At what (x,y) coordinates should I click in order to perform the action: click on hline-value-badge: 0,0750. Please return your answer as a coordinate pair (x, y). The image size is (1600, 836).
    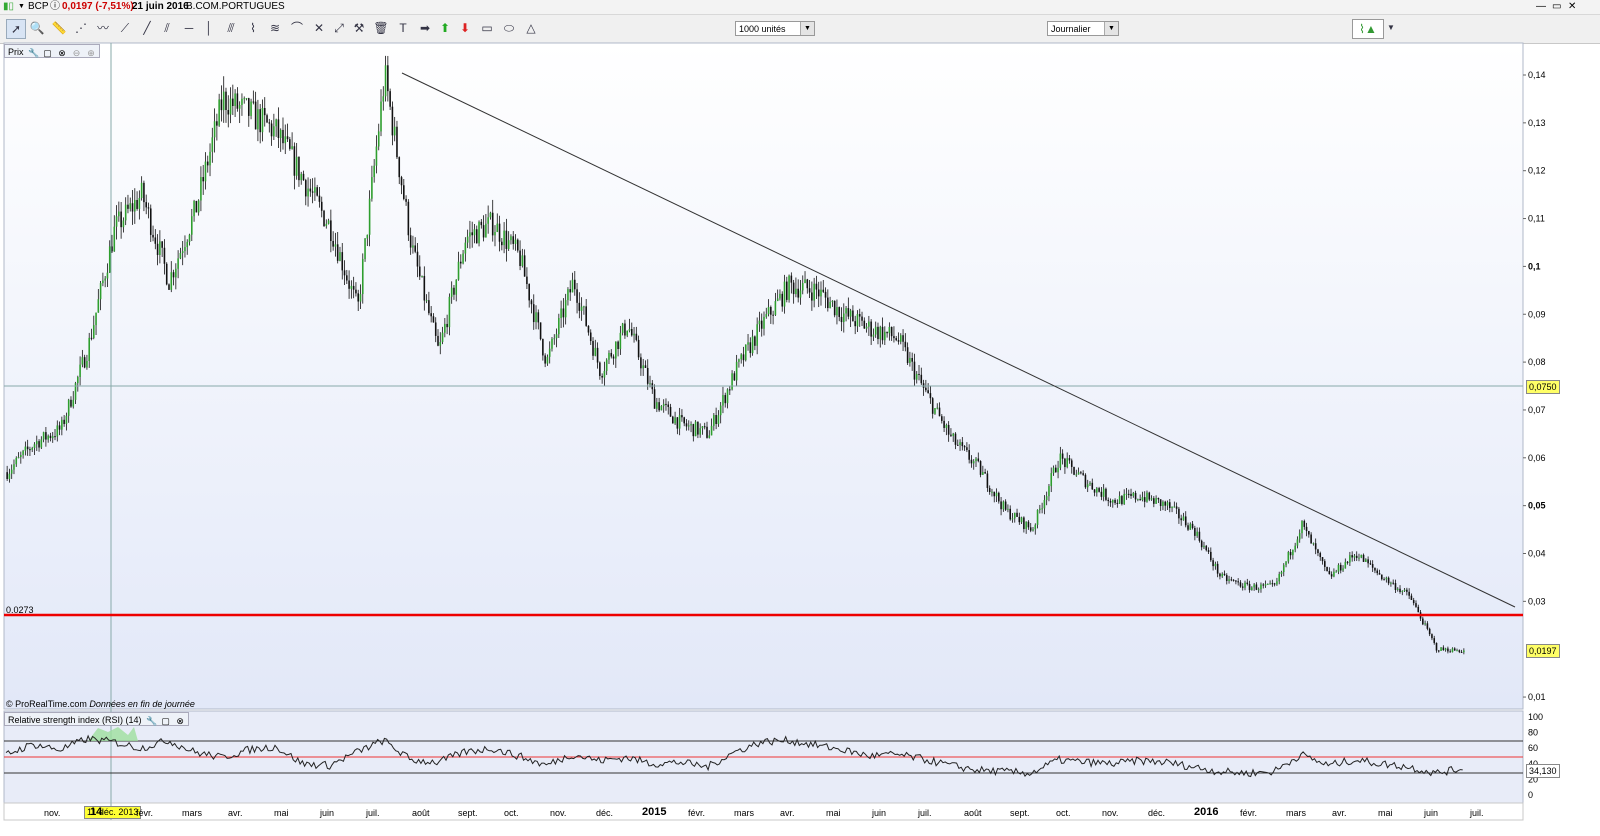
    Looking at the image, I should click on (1543, 387).